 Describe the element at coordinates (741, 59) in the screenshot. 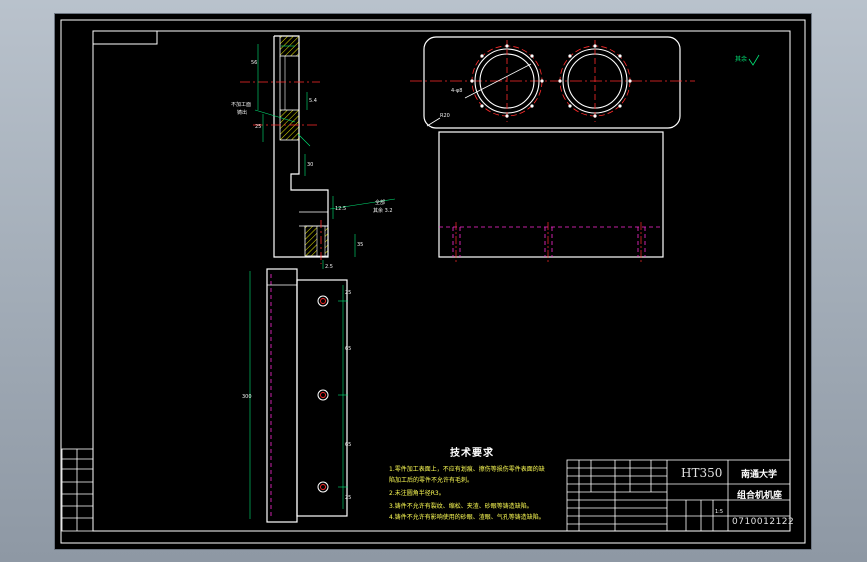

I see `surface-note: 其余` at that location.